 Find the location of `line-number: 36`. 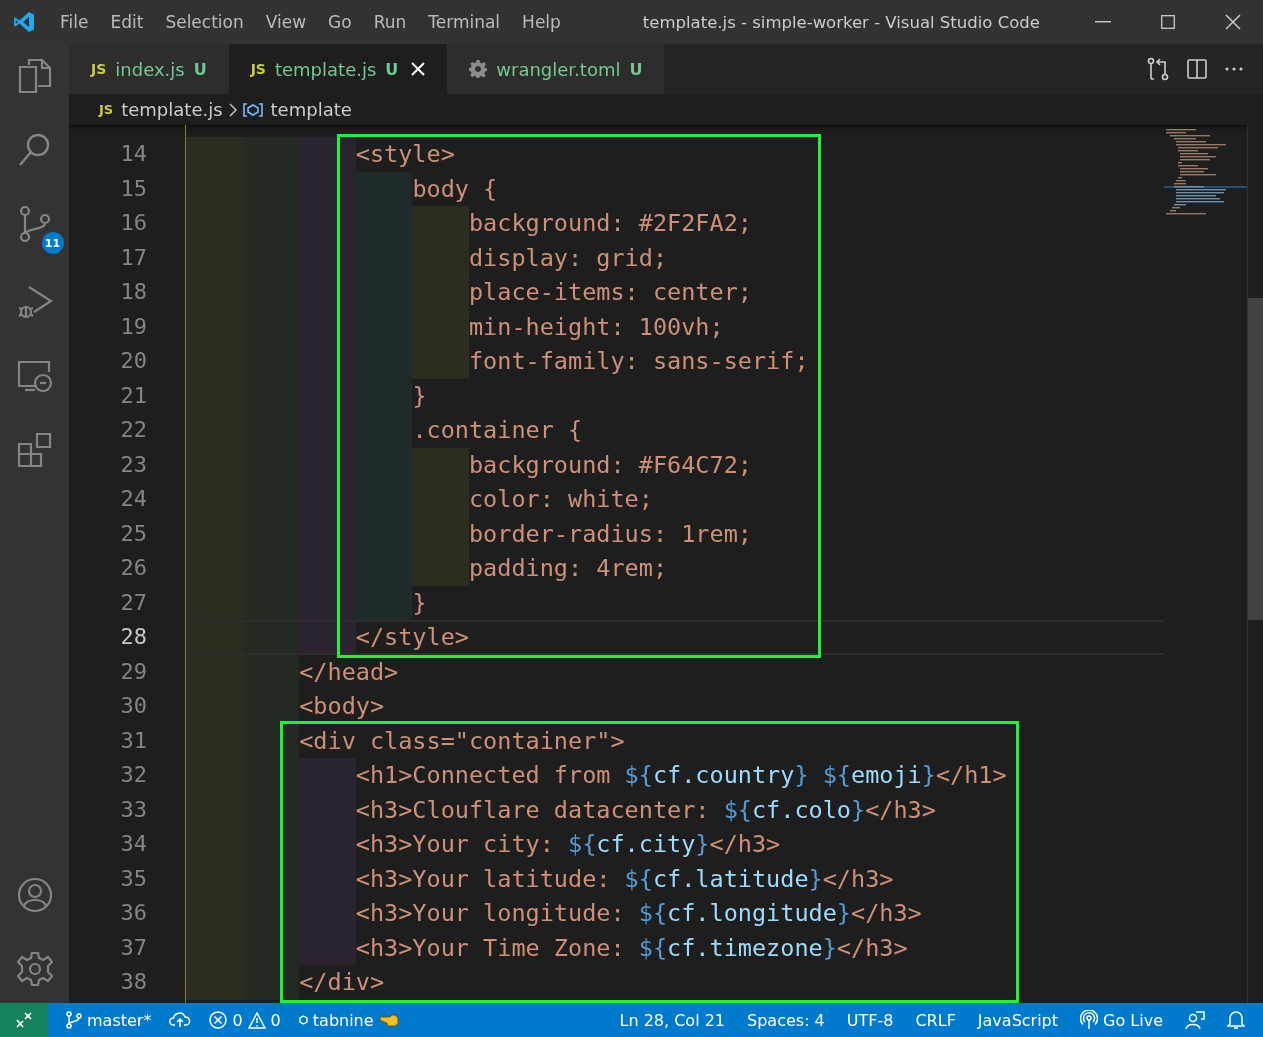

line-number: 36 is located at coordinates (133, 913).